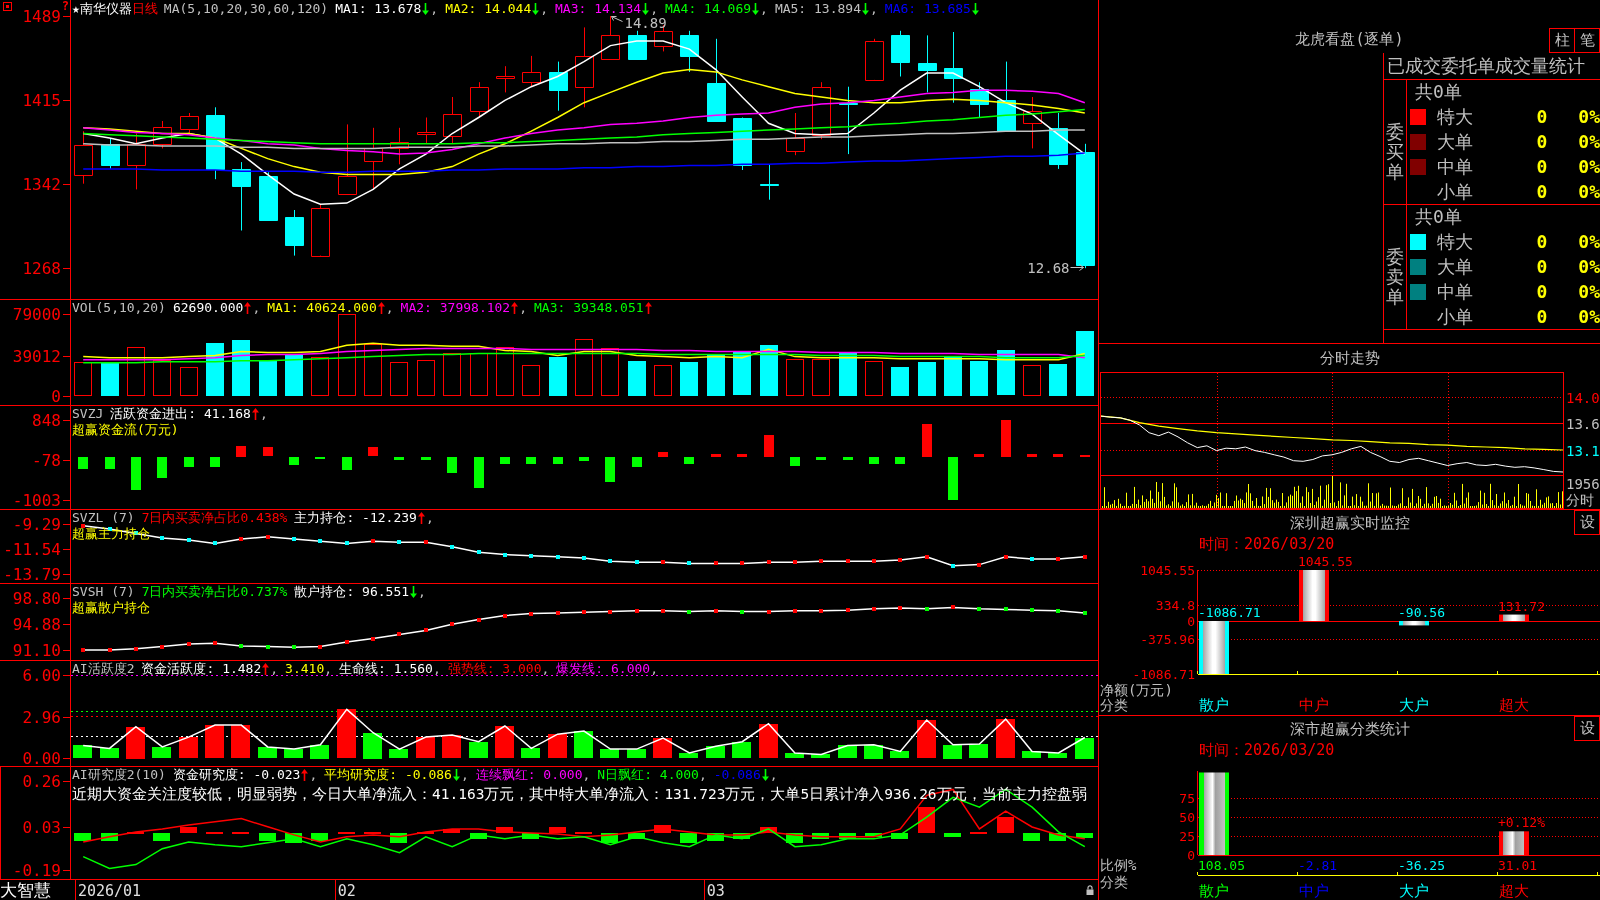 Image resolution: width=1600 pixels, height=900 pixels. Describe the element at coordinates (214, 518) in the screenshot. I see `legend-value: 7日内买卖净占比0.438%` at that location.